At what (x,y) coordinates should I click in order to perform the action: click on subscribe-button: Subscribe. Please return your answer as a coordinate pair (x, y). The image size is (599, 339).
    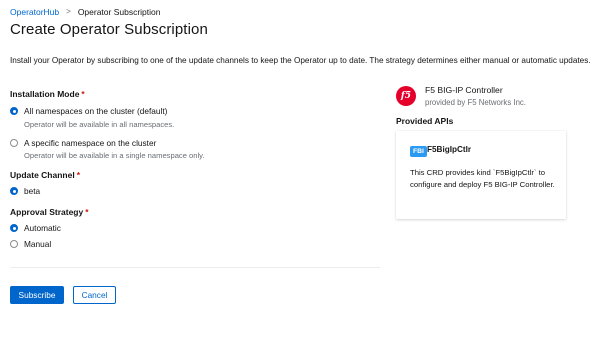
    Looking at the image, I should click on (37, 295).